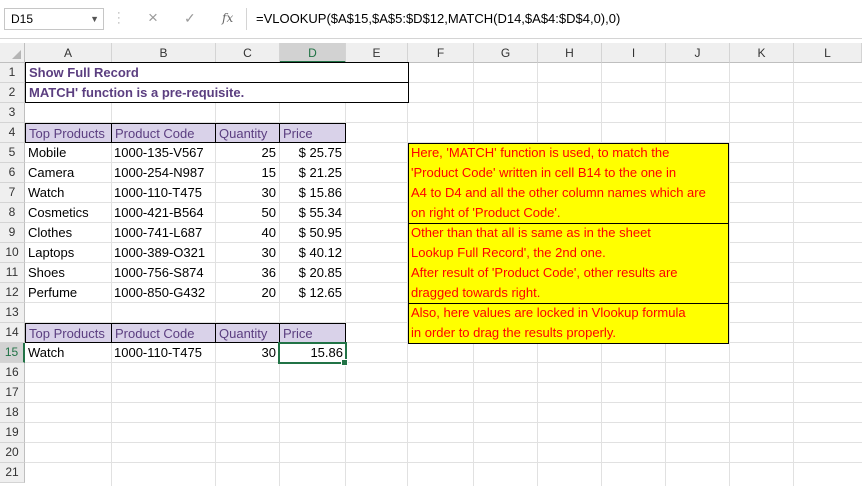 The height and width of the screenshot is (486, 862). Describe the element at coordinates (163, 173) in the screenshot. I see `cell-b6: 1000-254-N987` at that location.